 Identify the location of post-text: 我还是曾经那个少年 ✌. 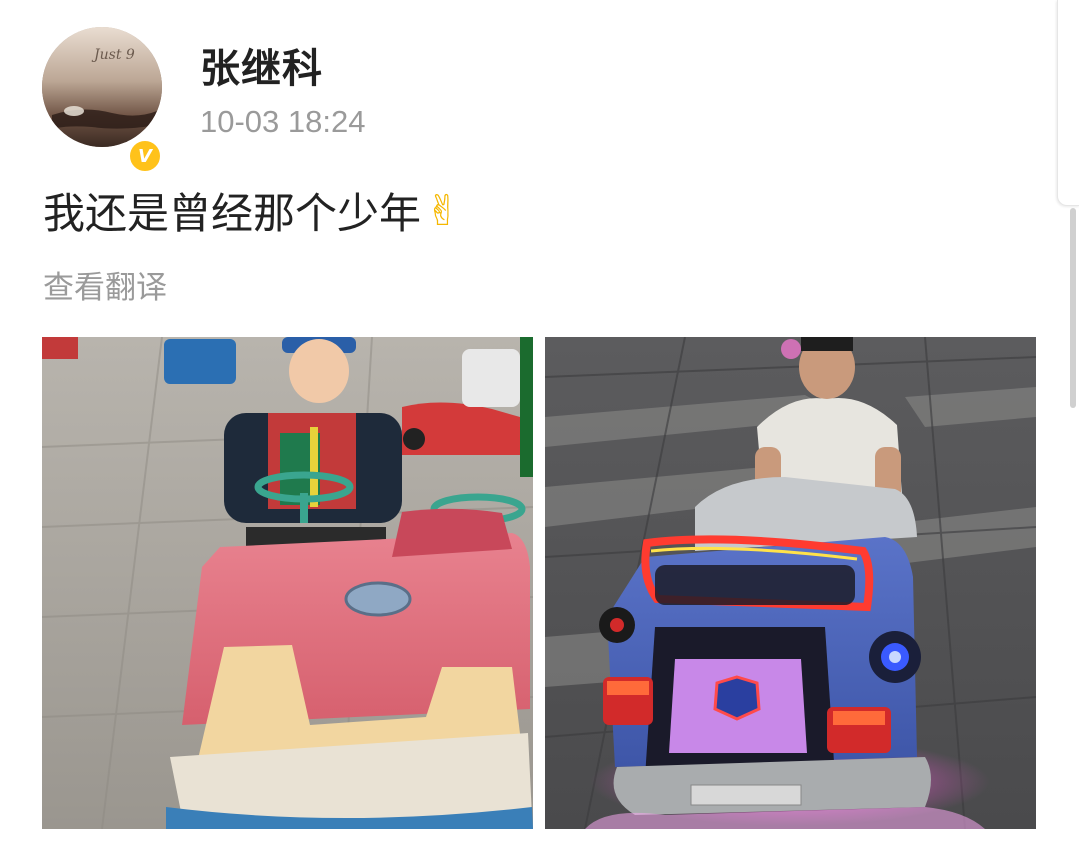
(251, 210).